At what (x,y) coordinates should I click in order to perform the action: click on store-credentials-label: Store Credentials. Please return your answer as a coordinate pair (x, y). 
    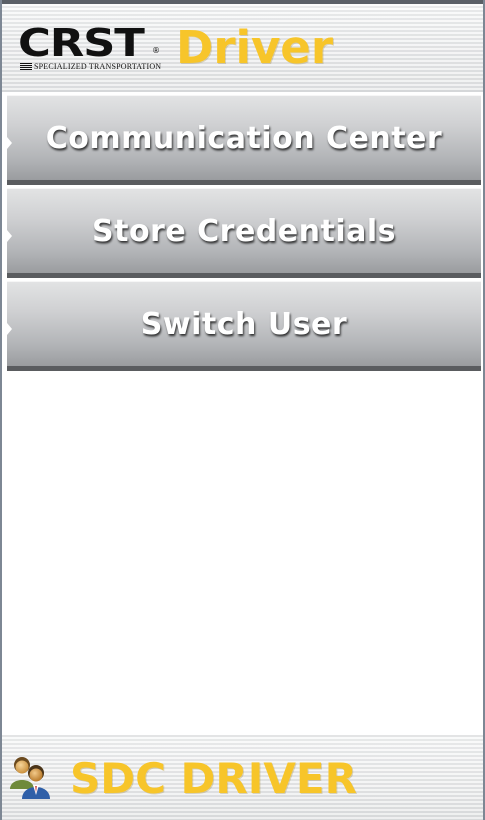
    Looking at the image, I should click on (244, 231).